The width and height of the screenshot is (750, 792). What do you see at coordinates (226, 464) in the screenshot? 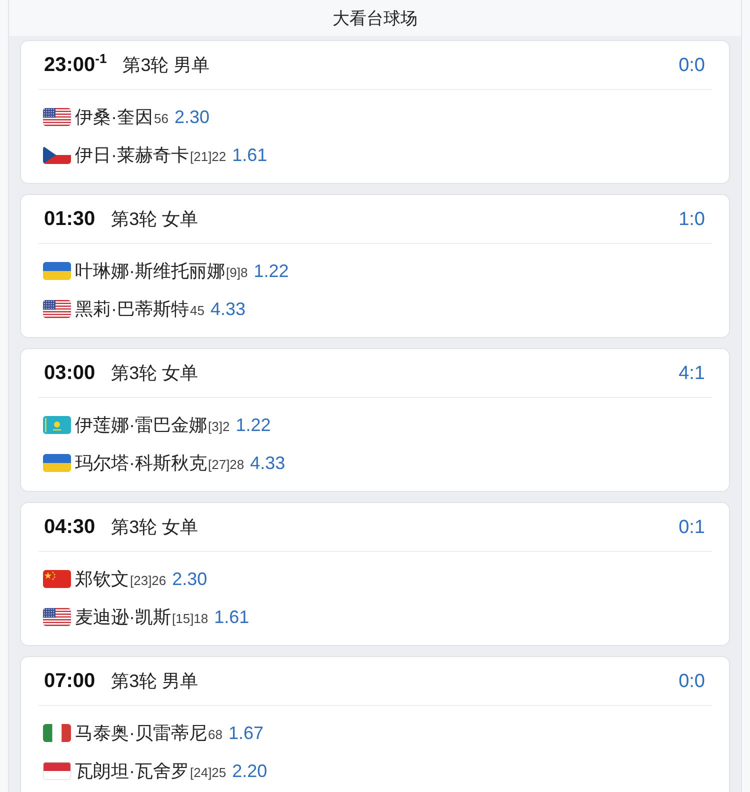
I see `player-ranking: [27]28` at bounding box center [226, 464].